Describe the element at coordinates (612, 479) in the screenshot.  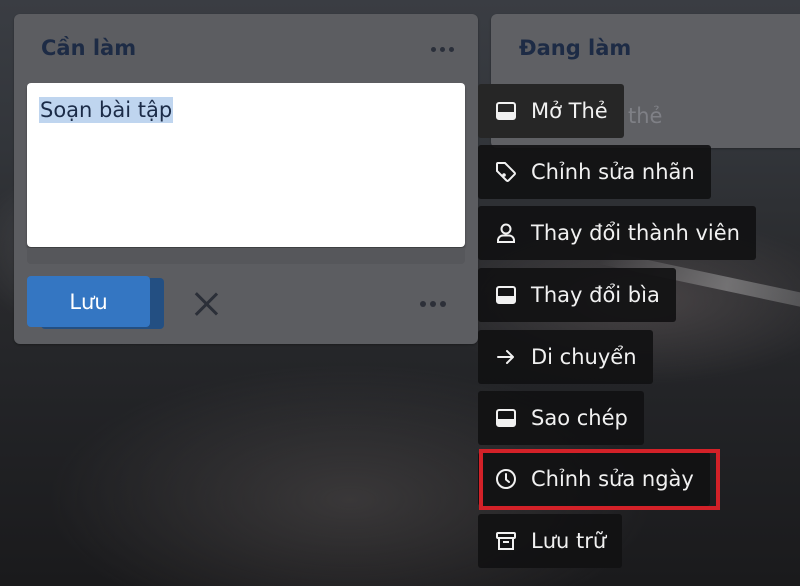
I see `menu-item-label: Chỉnh sửa ngày` at that location.